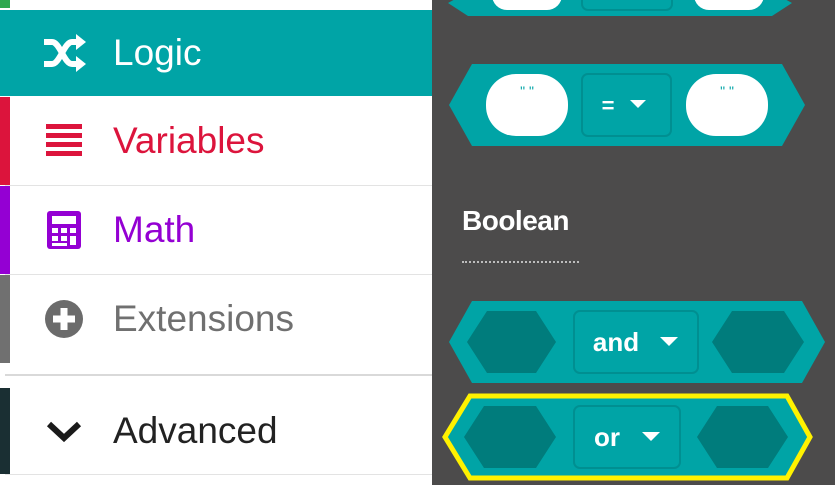 The image size is (835, 485). I want to click on section-divider, so click(520, 262).